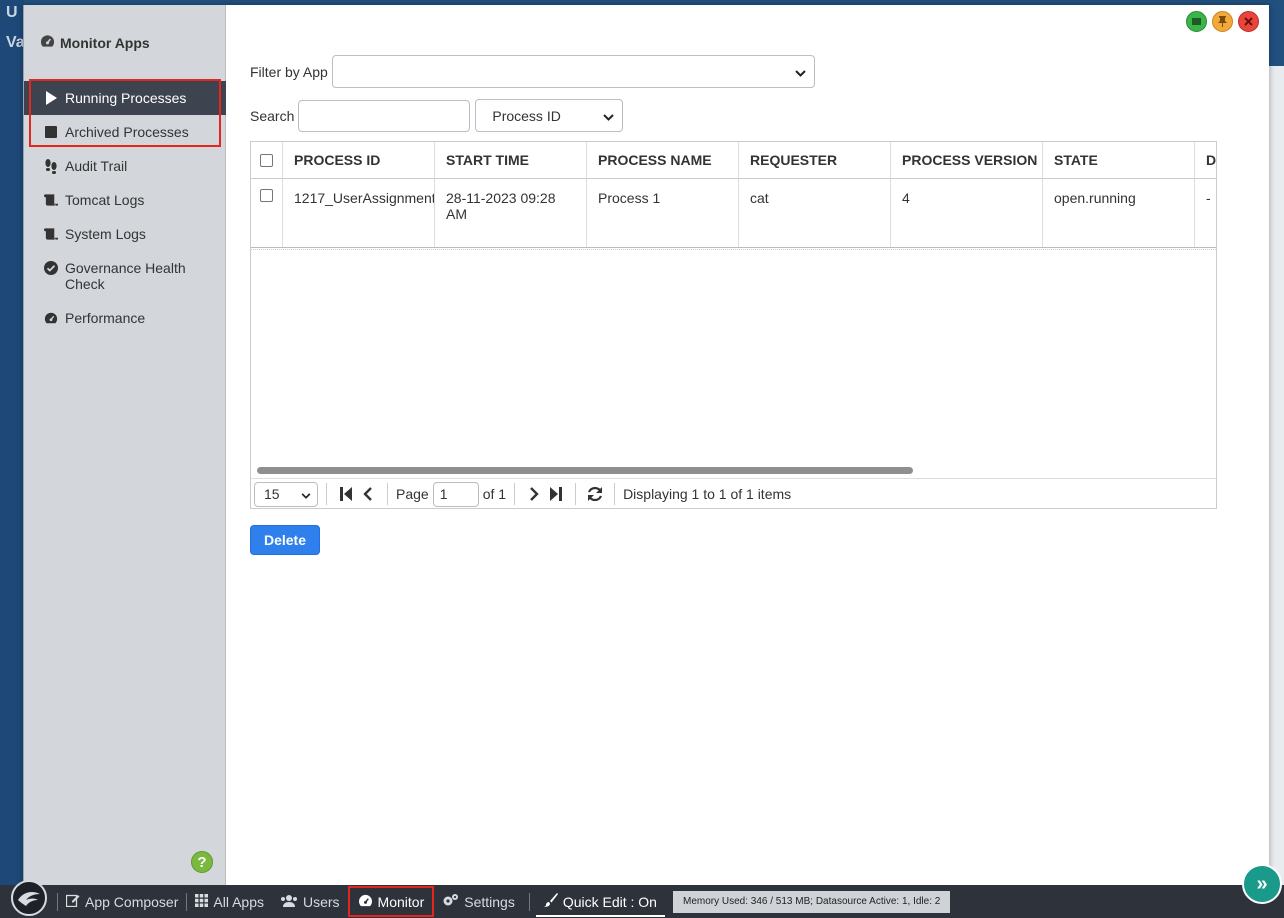 This screenshot has height=918, width=1284. Describe the element at coordinates (412, 494) in the screenshot. I see `page-label: Page` at that location.